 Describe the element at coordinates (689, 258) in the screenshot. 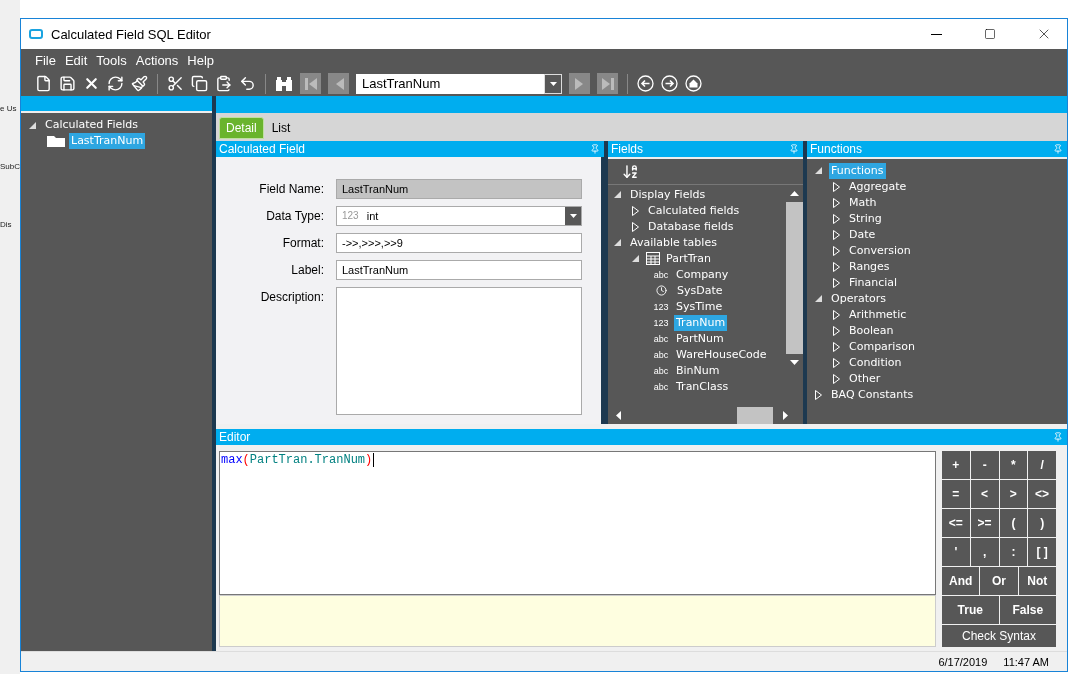

I see `tree-item: PartTran` at that location.